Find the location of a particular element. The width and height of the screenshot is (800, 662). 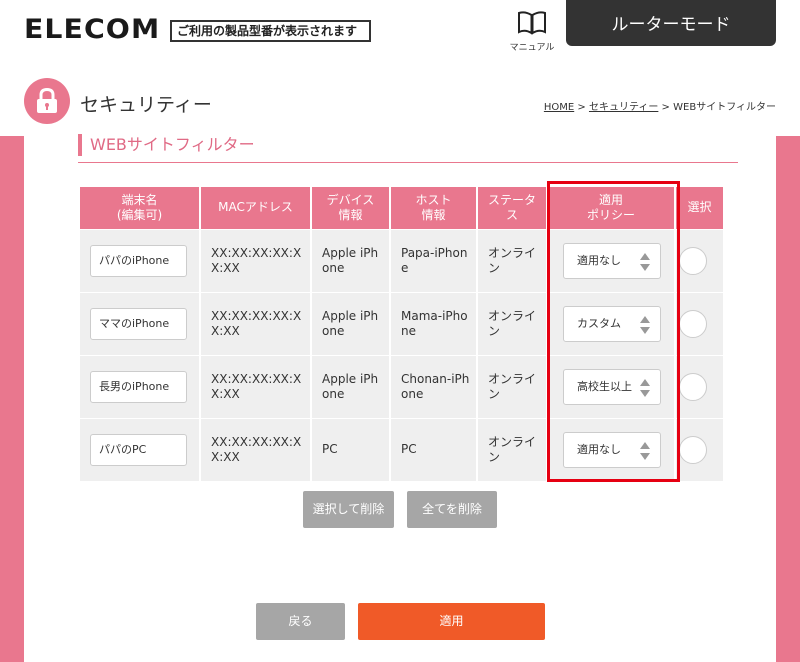

breadcrumb-security-link: セキュリティー is located at coordinates (623, 107).